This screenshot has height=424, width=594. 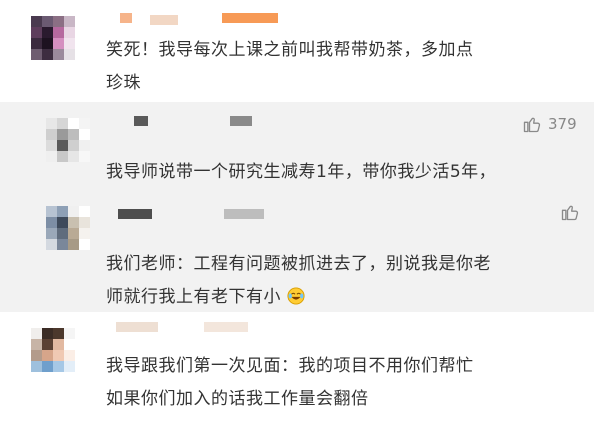 What do you see at coordinates (562, 124) in the screenshot?
I see `like-count: 379` at bounding box center [562, 124].